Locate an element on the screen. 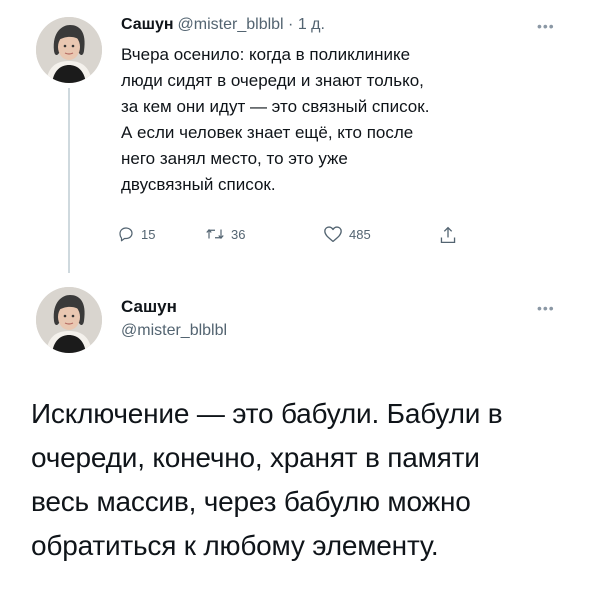  tweet-header: Сашун @mister_blblbl · 1 д. is located at coordinates (341, 25).